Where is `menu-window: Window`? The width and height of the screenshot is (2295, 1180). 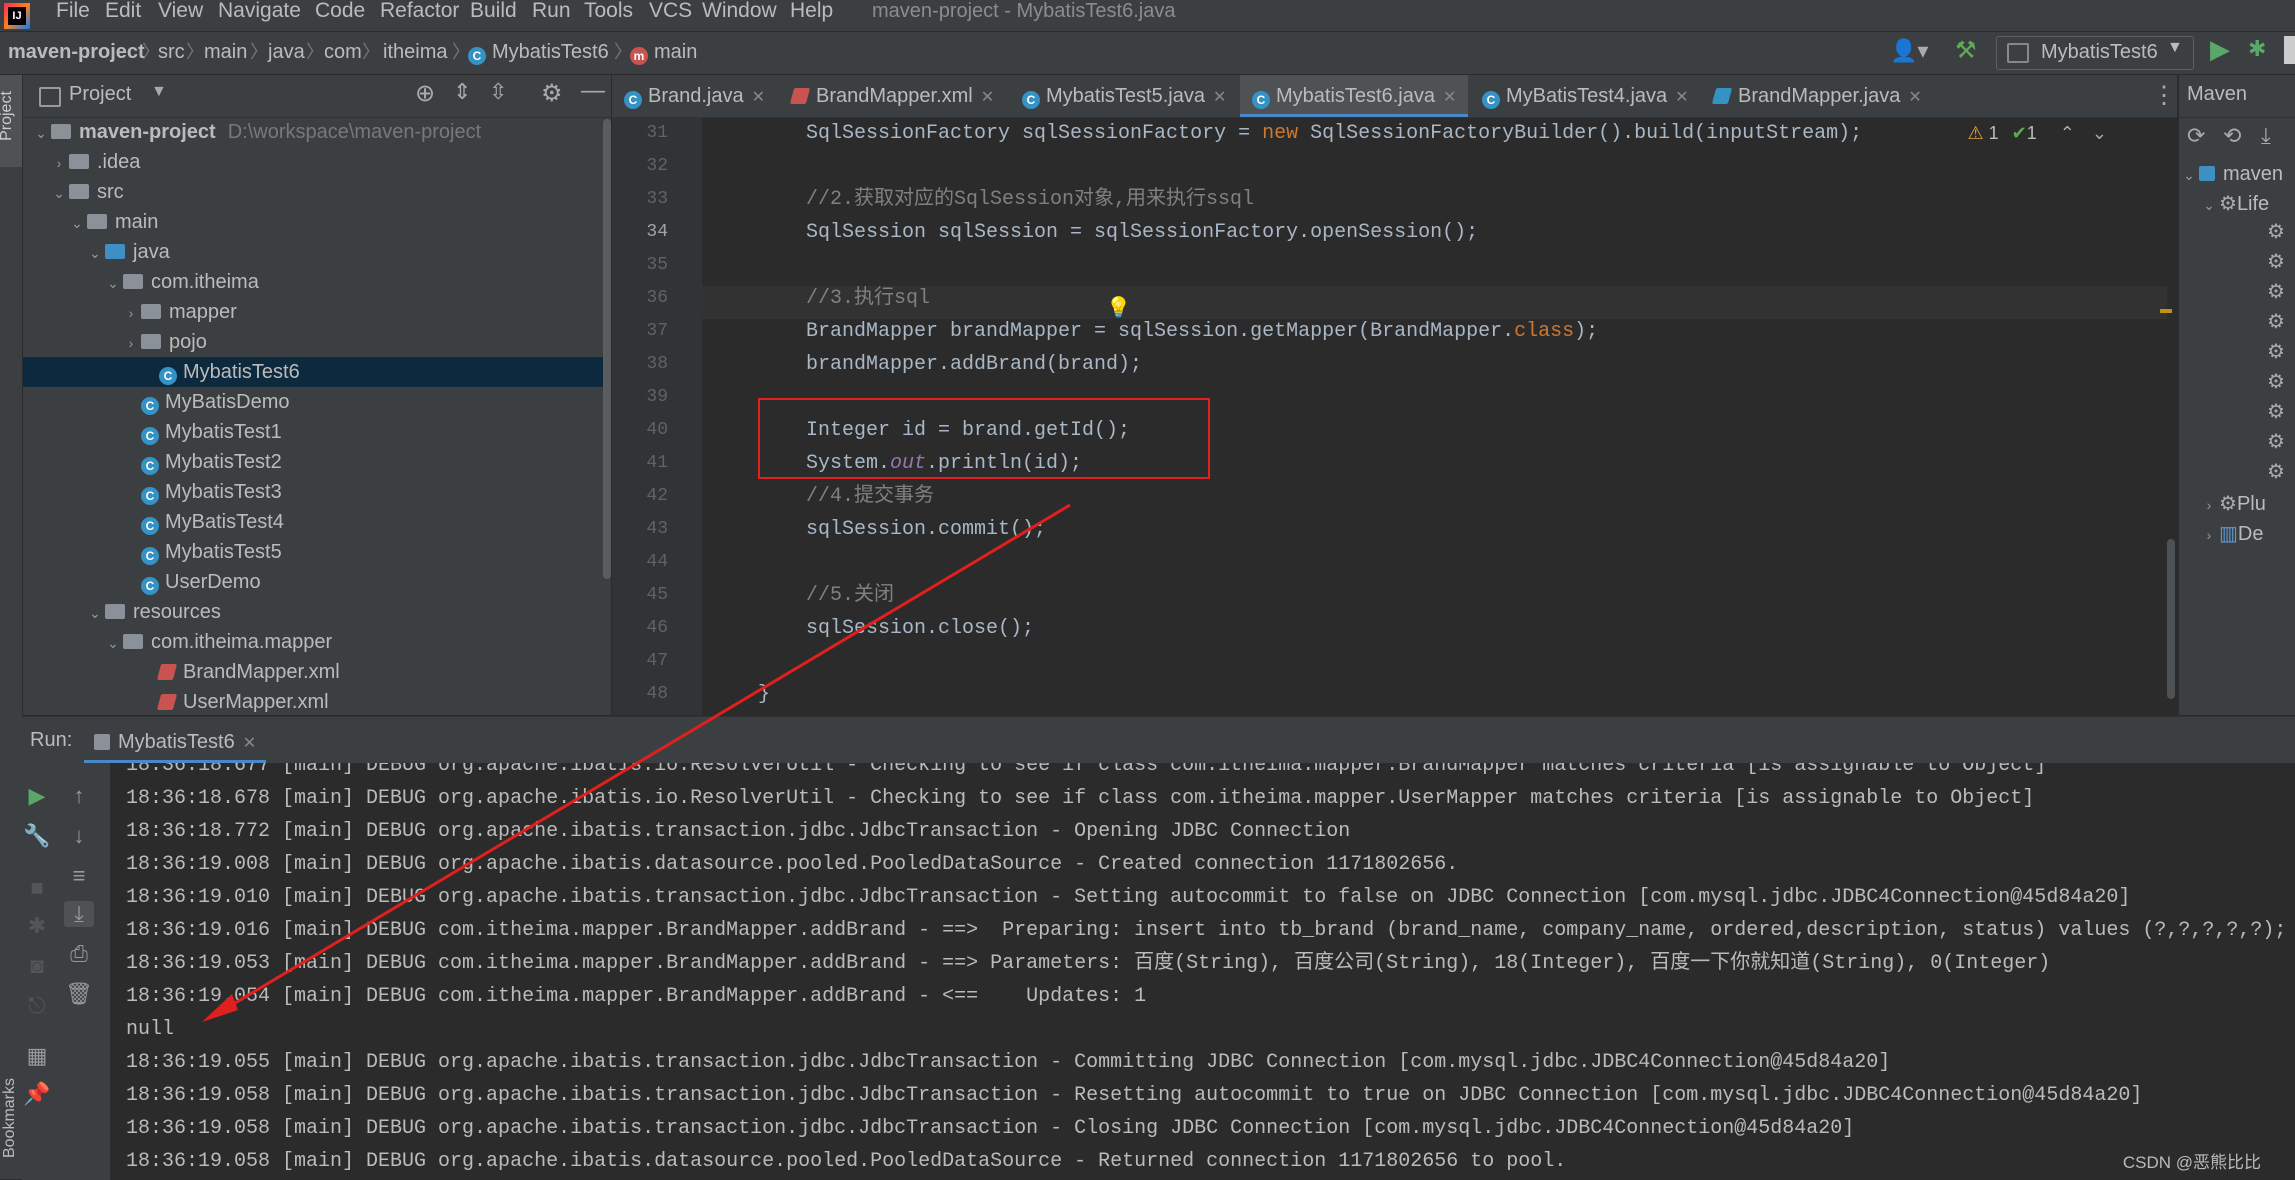 menu-window: Window is located at coordinates (739, 15).